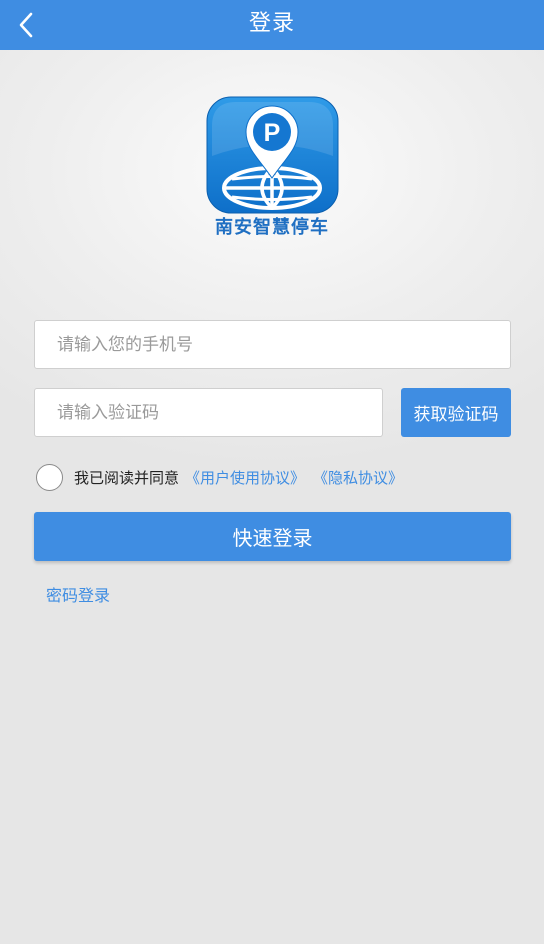  I want to click on quick-login-button: 快速登录, so click(272, 536).